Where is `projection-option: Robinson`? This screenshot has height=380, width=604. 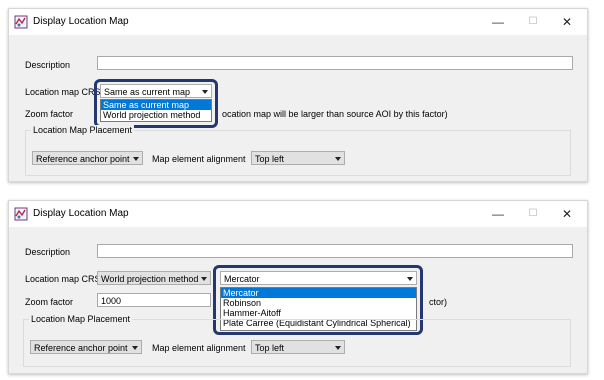 projection-option: Robinson is located at coordinates (318, 303).